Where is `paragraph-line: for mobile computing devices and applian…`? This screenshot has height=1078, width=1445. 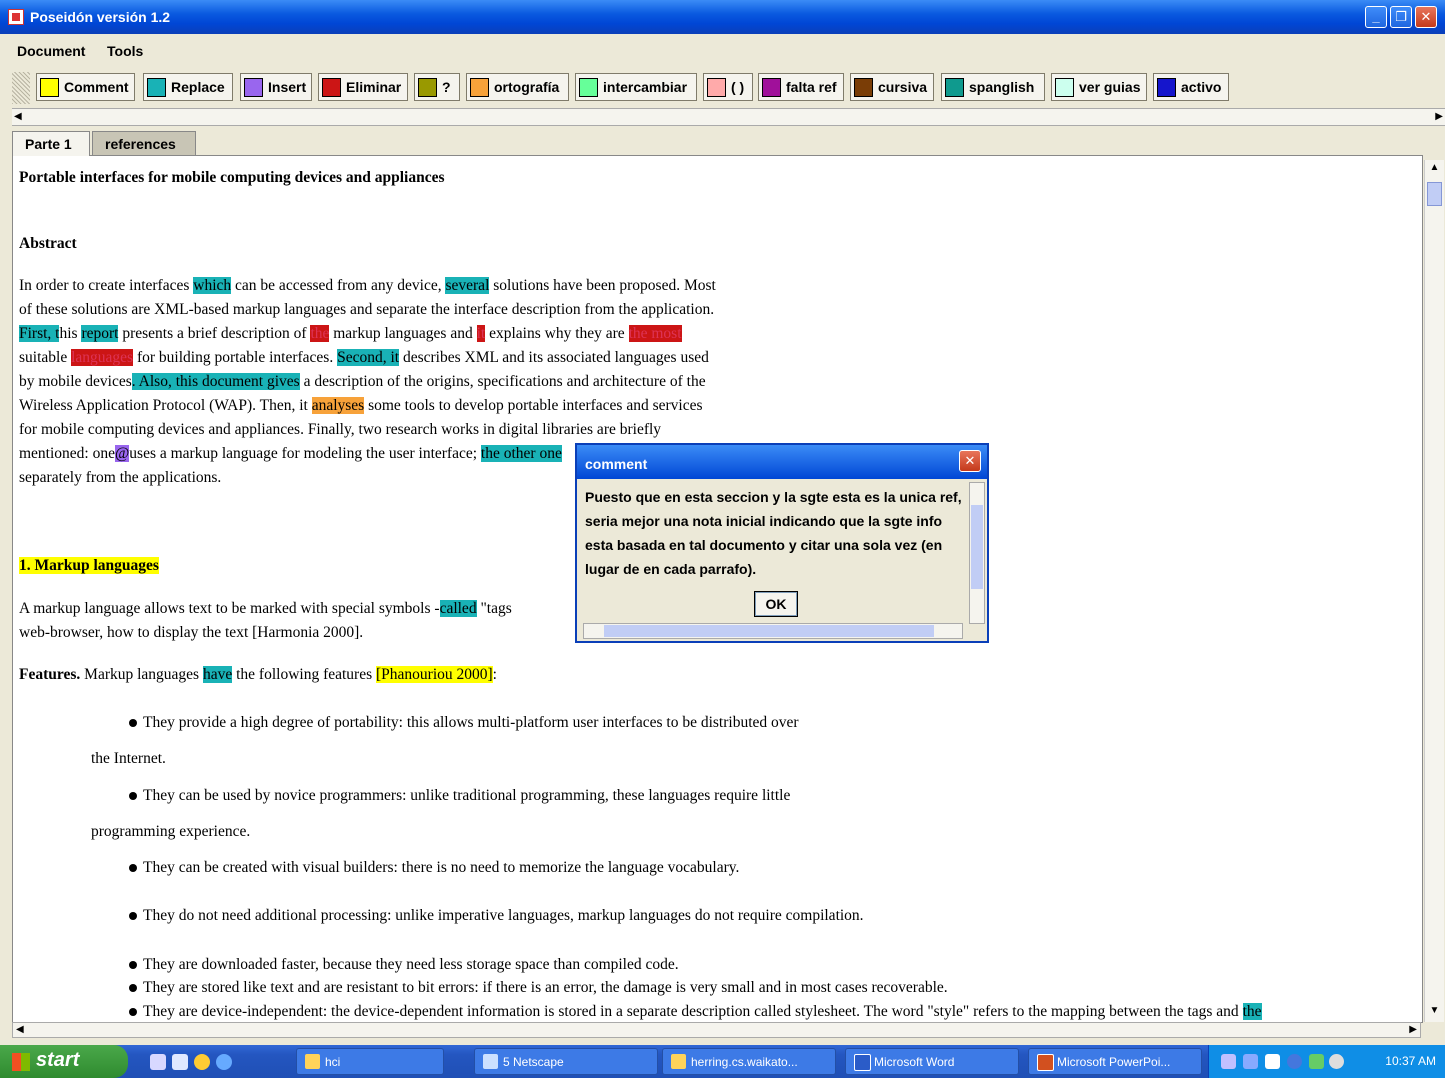 paragraph-line: for mobile computing devices and applian… is located at coordinates (340, 429).